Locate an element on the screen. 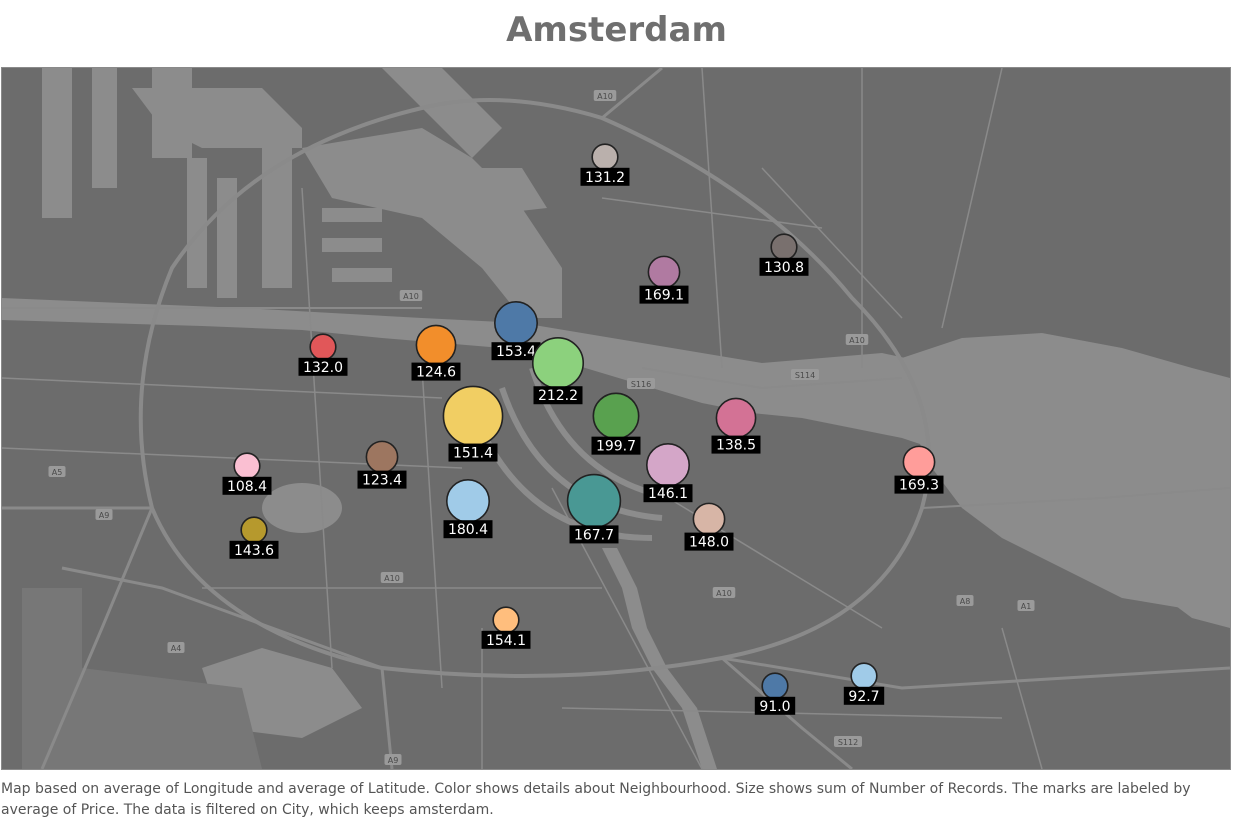 The height and width of the screenshot is (821, 1233). neighbourhood-mark: 91.0 is located at coordinates (775, 693).